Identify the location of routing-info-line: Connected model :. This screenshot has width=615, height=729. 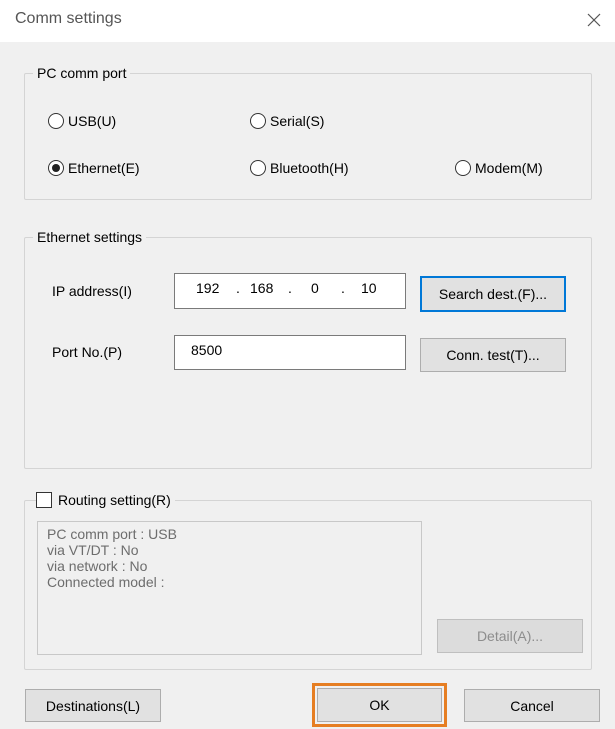
(106, 582).